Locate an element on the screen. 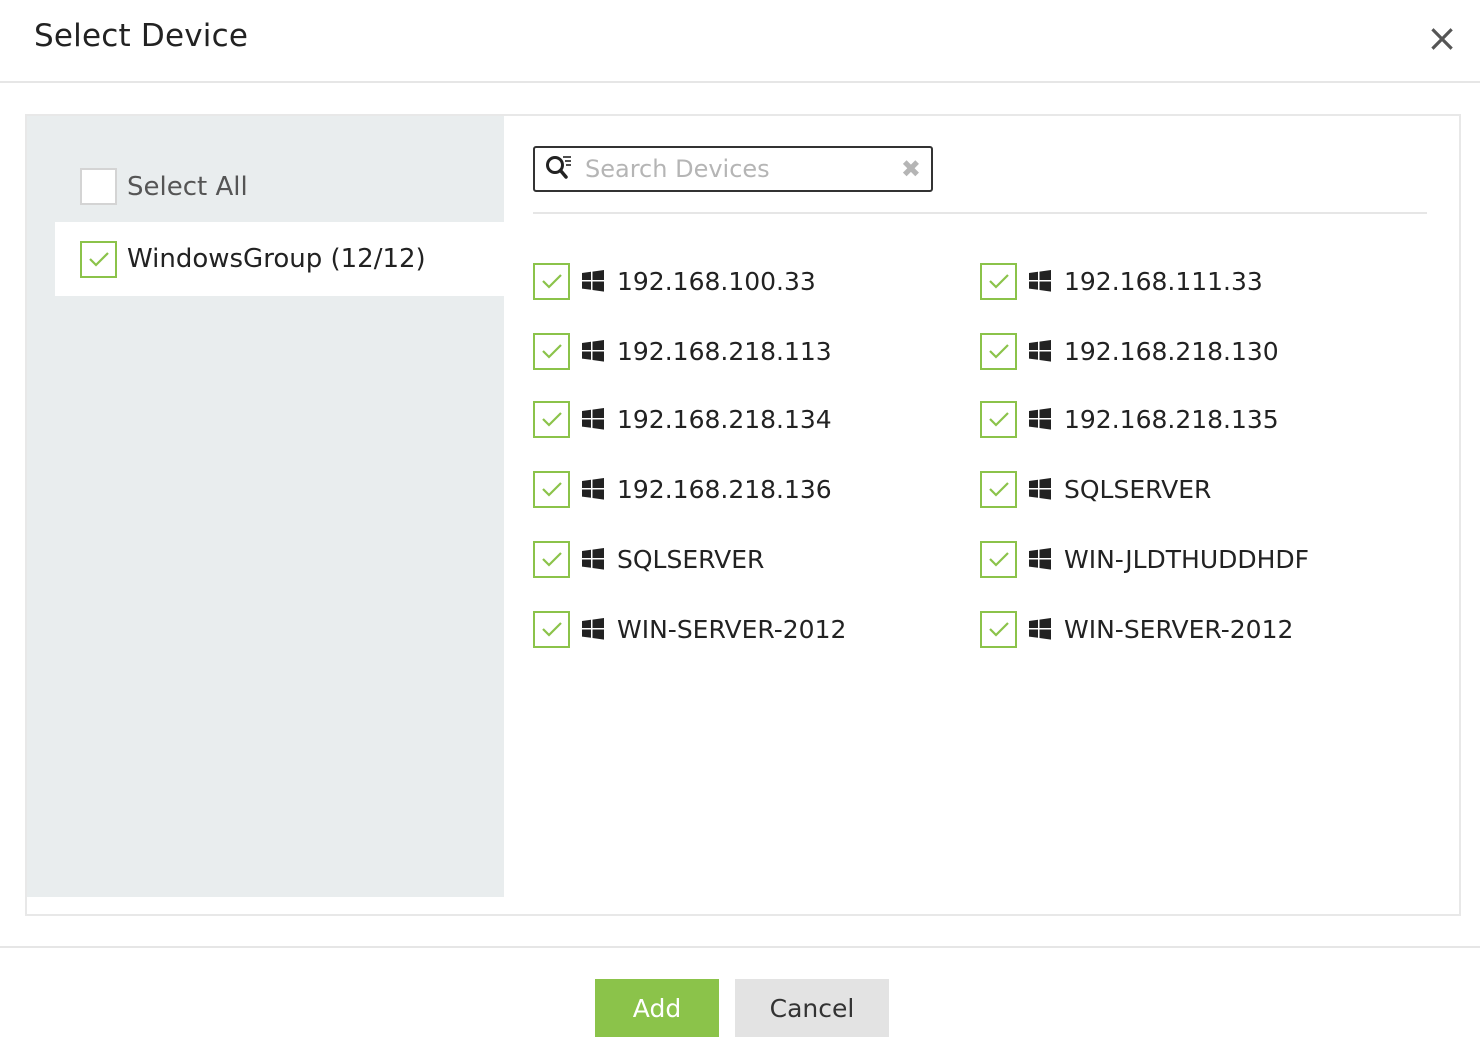 Image resolution: width=1480 pixels, height=1044 pixels. device-item: 192.168.218.134 is located at coordinates (682, 419).